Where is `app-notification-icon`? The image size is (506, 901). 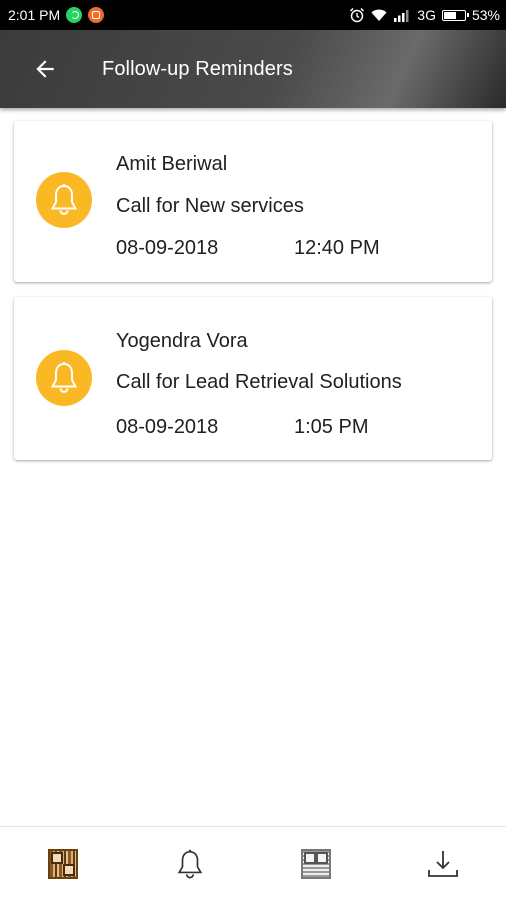 app-notification-icon is located at coordinates (96, 15).